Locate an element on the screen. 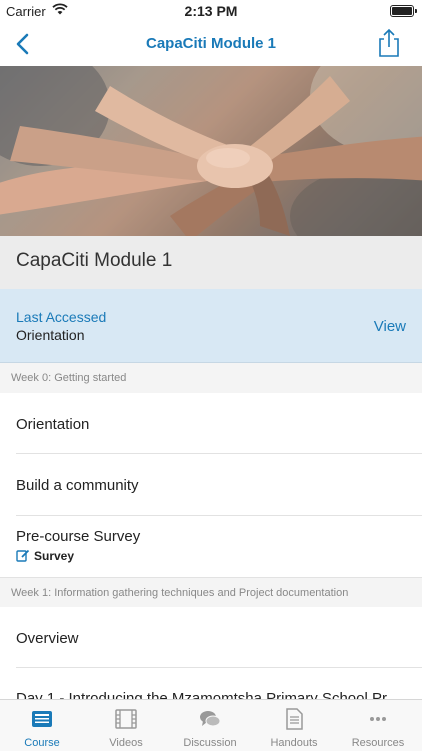 This screenshot has width=422, height=751. list-item-orientation: Orientation is located at coordinates (211, 423).